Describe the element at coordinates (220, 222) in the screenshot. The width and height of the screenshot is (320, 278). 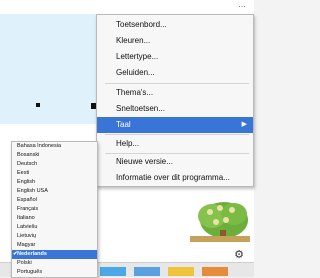
I see `tree-illustration` at that location.